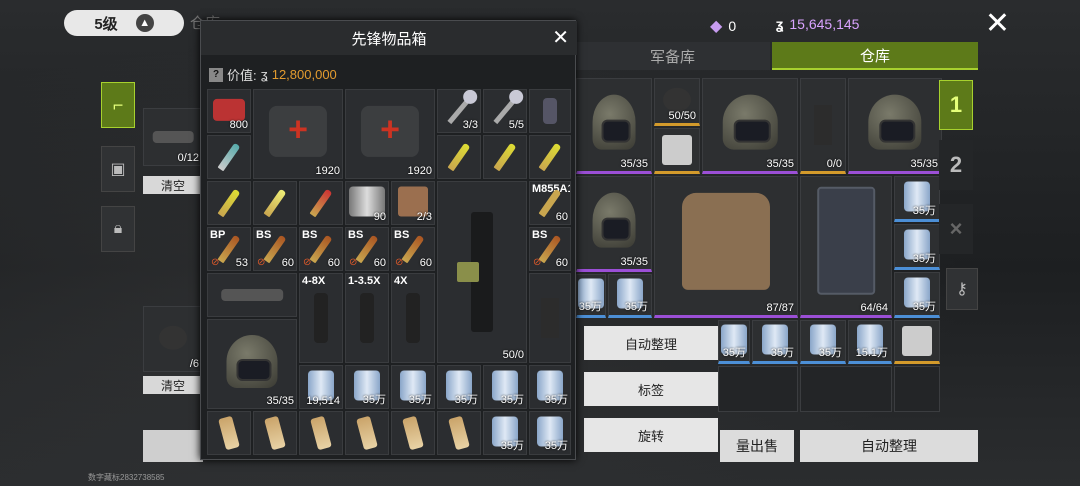 The width and height of the screenshot is (1080, 486). Describe the element at coordinates (118, 229) in the screenshot. I see `lock-tab: 🔒︎` at that location.